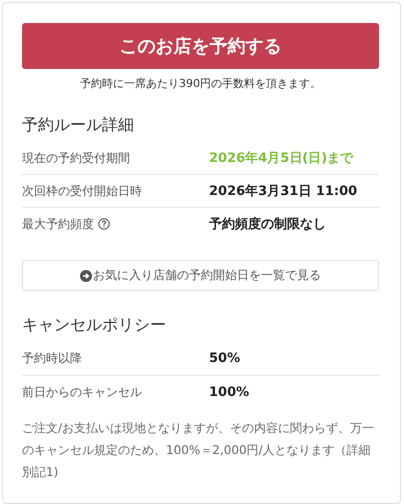 Image resolution: width=404 pixels, height=504 pixels. I want to click on policy-note: ご注文/お支払いは現地となりますが、その内容に関わらず、万一のキャンセル規定のため、100%＝2,000円/人となります（詳細別記1), so click(199, 450).